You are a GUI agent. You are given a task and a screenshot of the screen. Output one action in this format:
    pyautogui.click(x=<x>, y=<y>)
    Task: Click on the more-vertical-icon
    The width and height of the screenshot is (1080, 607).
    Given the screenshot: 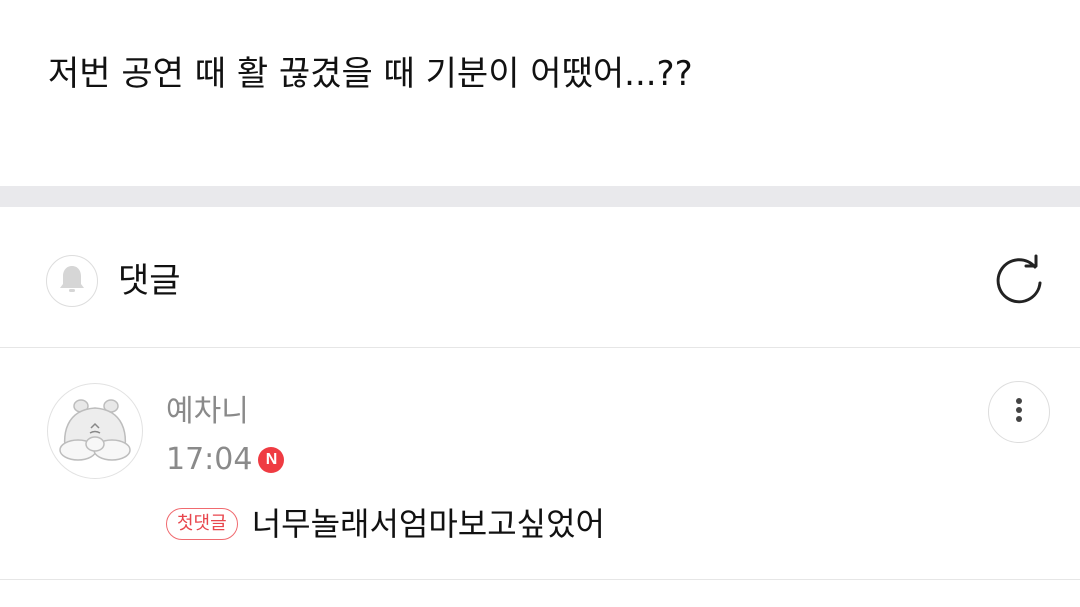 What is the action you would take?
    pyautogui.click(x=1019, y=412)
    